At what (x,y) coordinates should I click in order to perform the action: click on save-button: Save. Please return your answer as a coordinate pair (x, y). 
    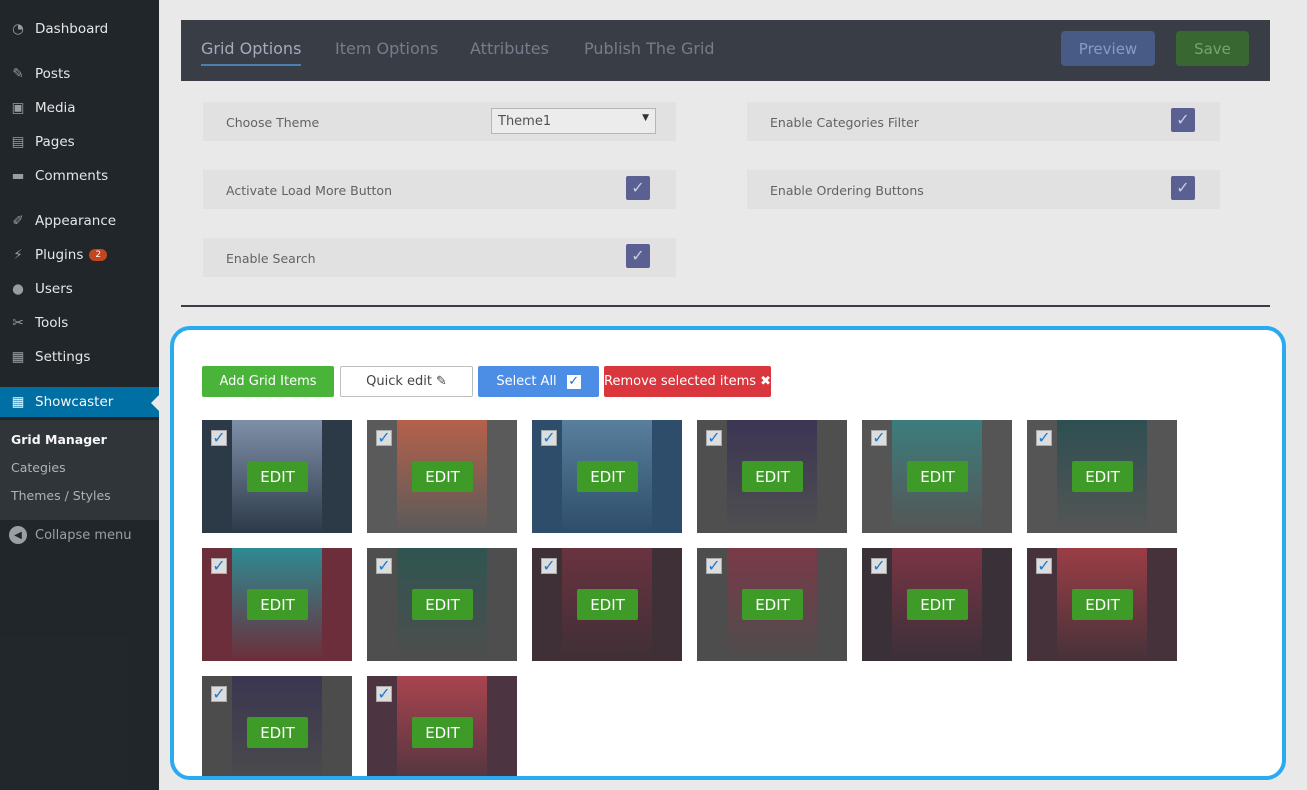
    Looking at the image, I should click on (1212, 48).